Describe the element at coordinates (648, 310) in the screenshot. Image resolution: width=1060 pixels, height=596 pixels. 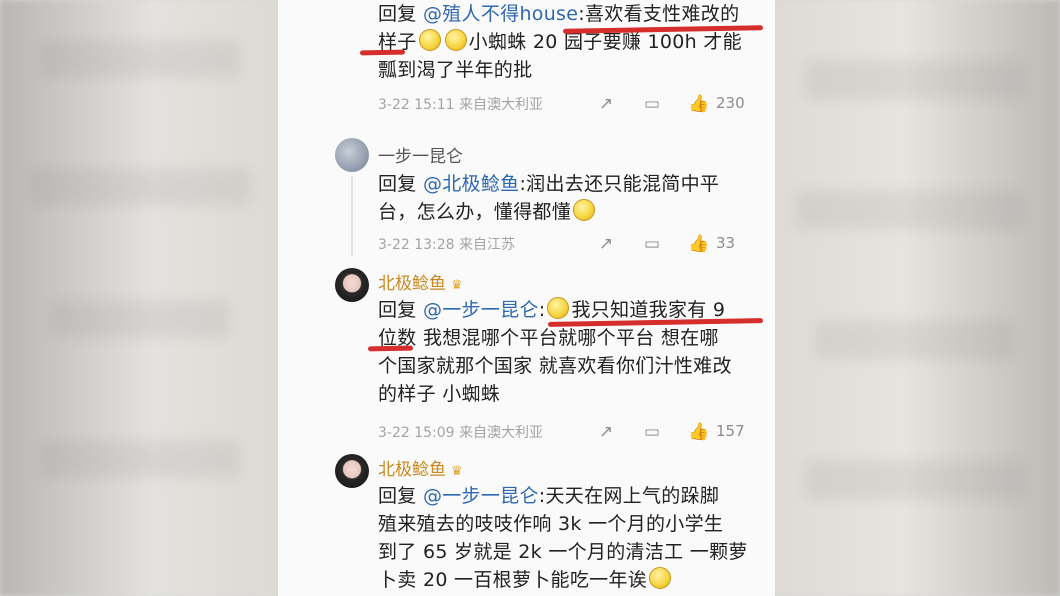
I see `comment-text: 我只知道我家有 9` at that location.